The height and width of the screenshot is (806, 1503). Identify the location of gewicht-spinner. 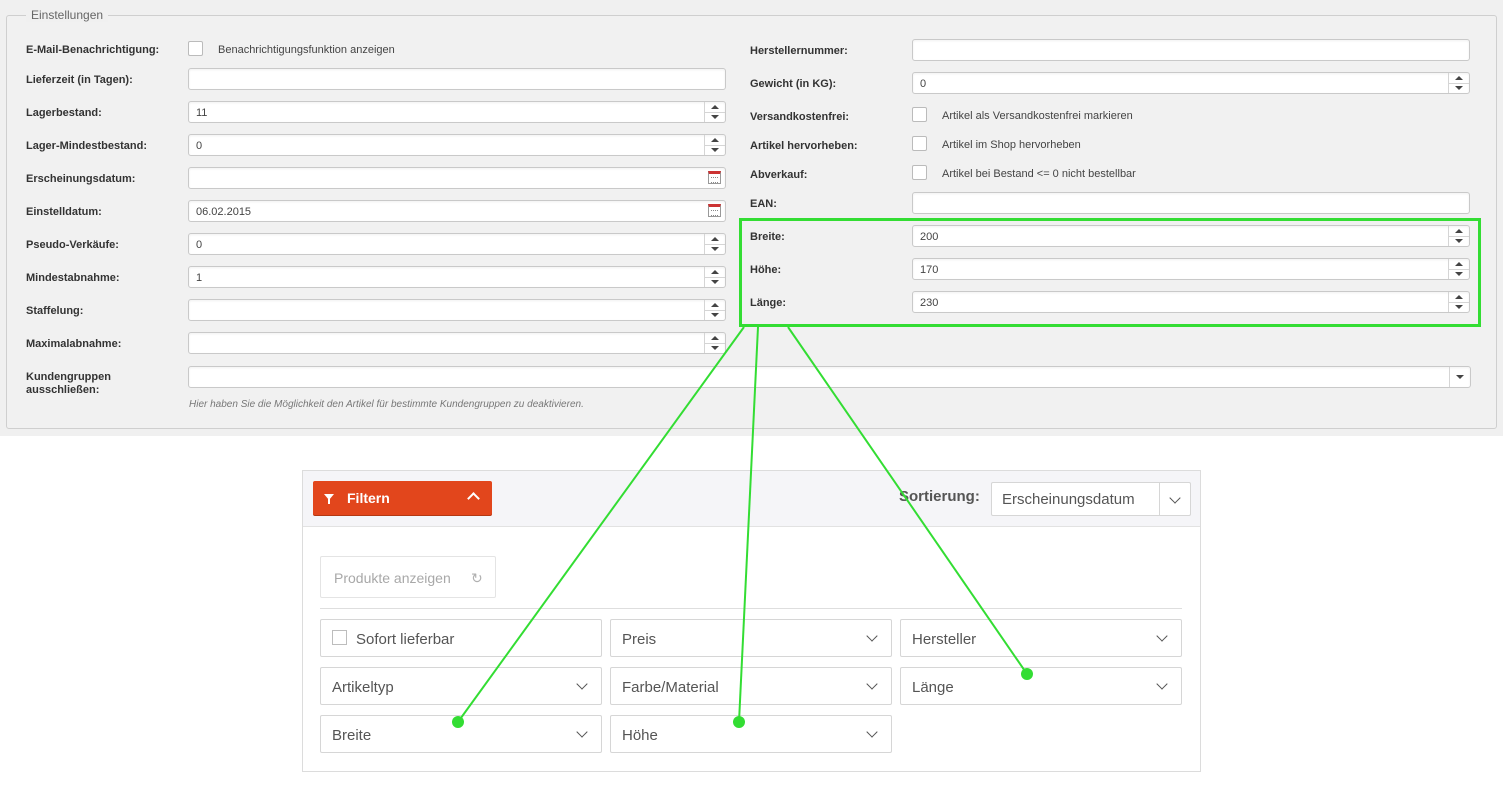
(1458, 83).